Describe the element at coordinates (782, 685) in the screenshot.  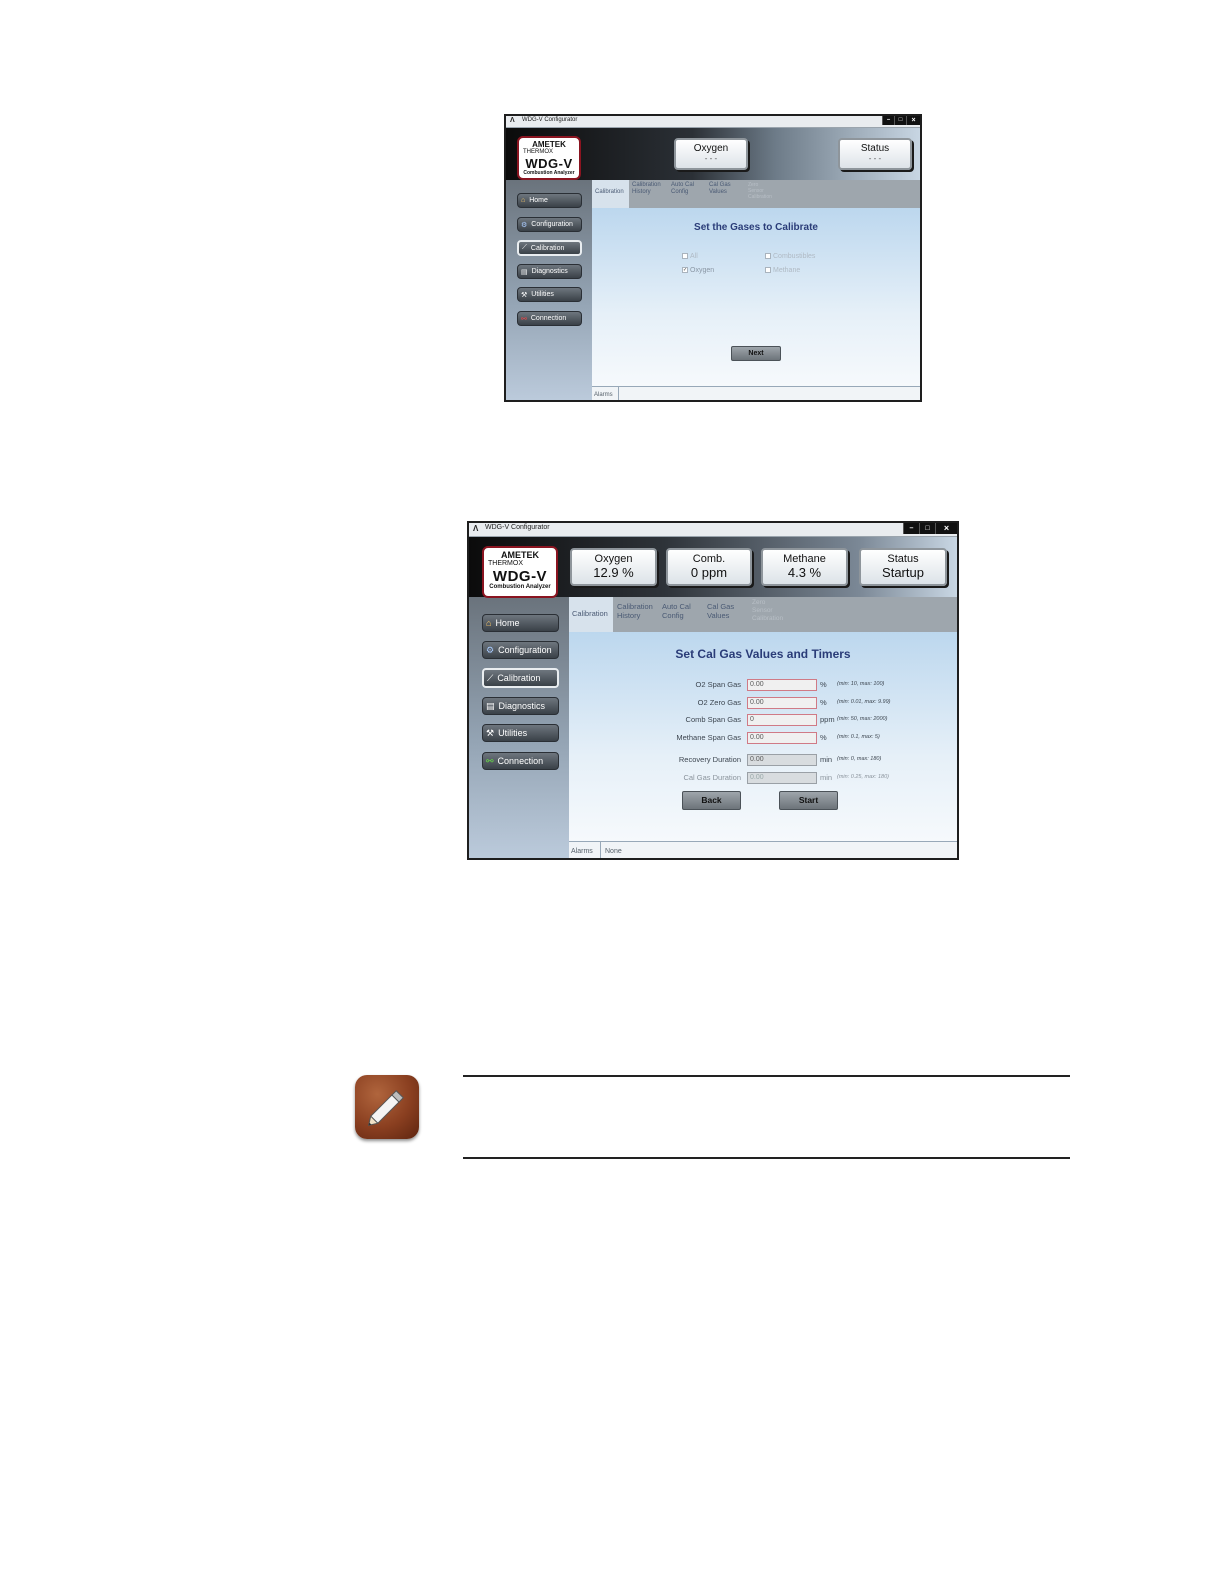
I see `o2-span-gas-input: 0.00` at that location.